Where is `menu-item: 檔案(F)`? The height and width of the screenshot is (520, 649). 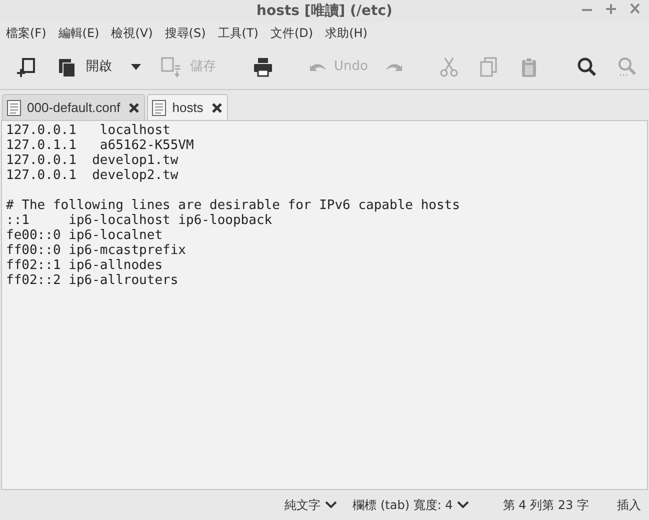 menu-item: 檔案(F) is located at coordinates (26, 33).